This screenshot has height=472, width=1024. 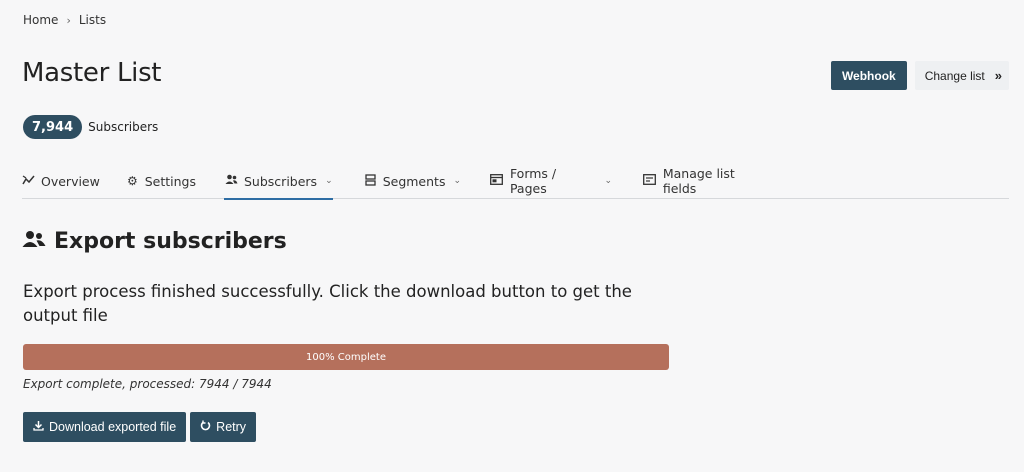 I want to click on form-icon, so click(x=497, y=181).